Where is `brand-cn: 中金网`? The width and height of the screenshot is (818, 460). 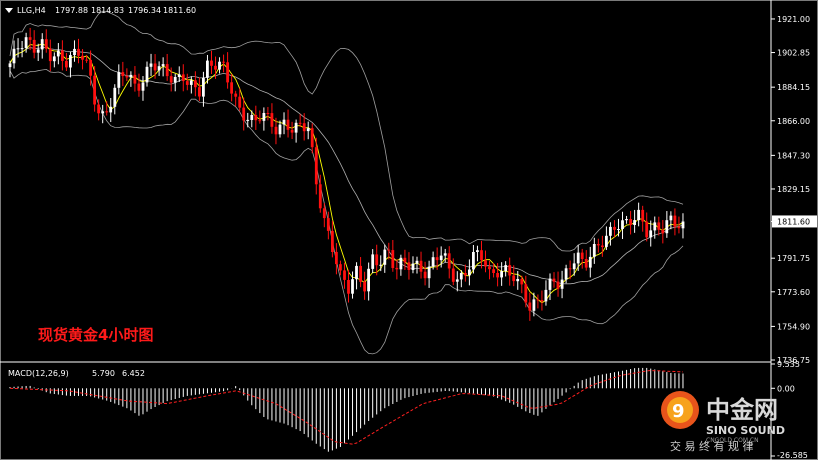
brand-cn: 中金网 is located at coordinates (742, 410).